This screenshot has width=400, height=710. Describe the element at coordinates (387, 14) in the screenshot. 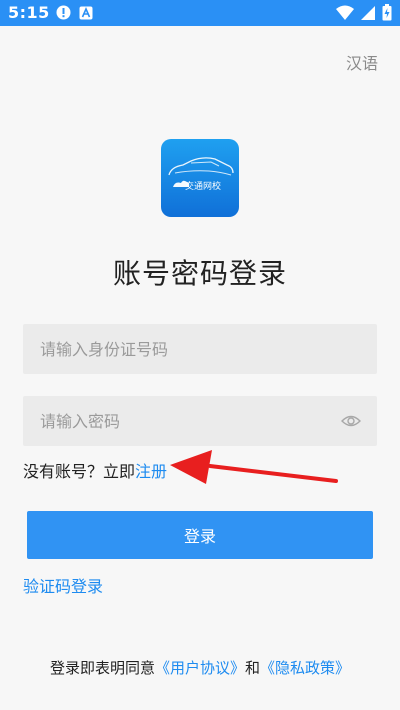

I see `battery-icon` at that location.